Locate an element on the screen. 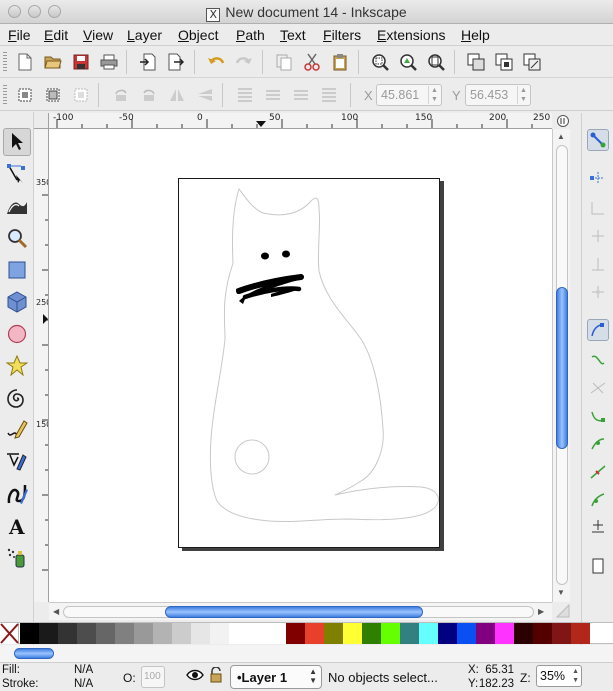 The height and width of the screenshot is (691, 613). snap-line-midpoints-icon is located at coordinates (598, 472).